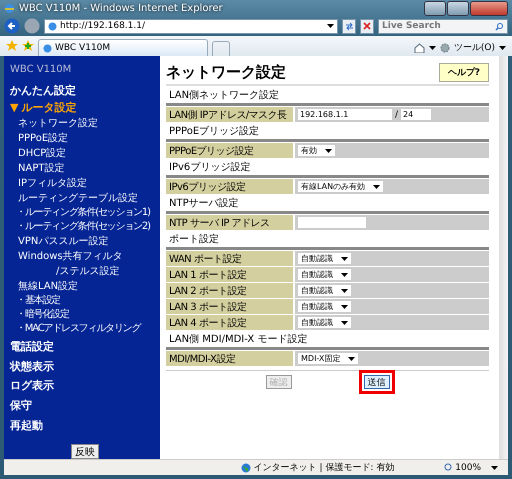 The image size is (512, 479). Describe the element at coordinates (121, 8) in the screenshot. I see `window-title: WBC V110M - Windows Internet Explorer` at that location.